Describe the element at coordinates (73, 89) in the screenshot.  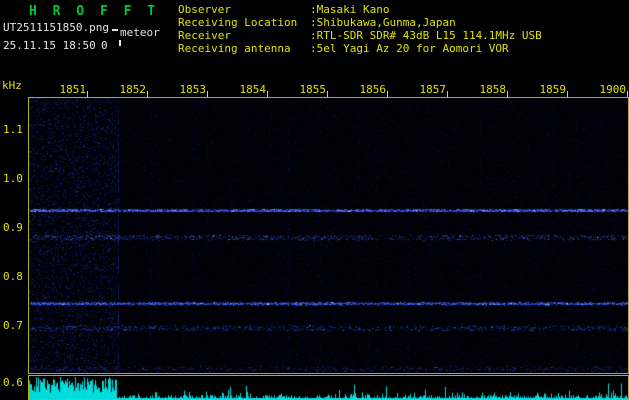
I see `x-axis-tick-label: 1851` at that location.